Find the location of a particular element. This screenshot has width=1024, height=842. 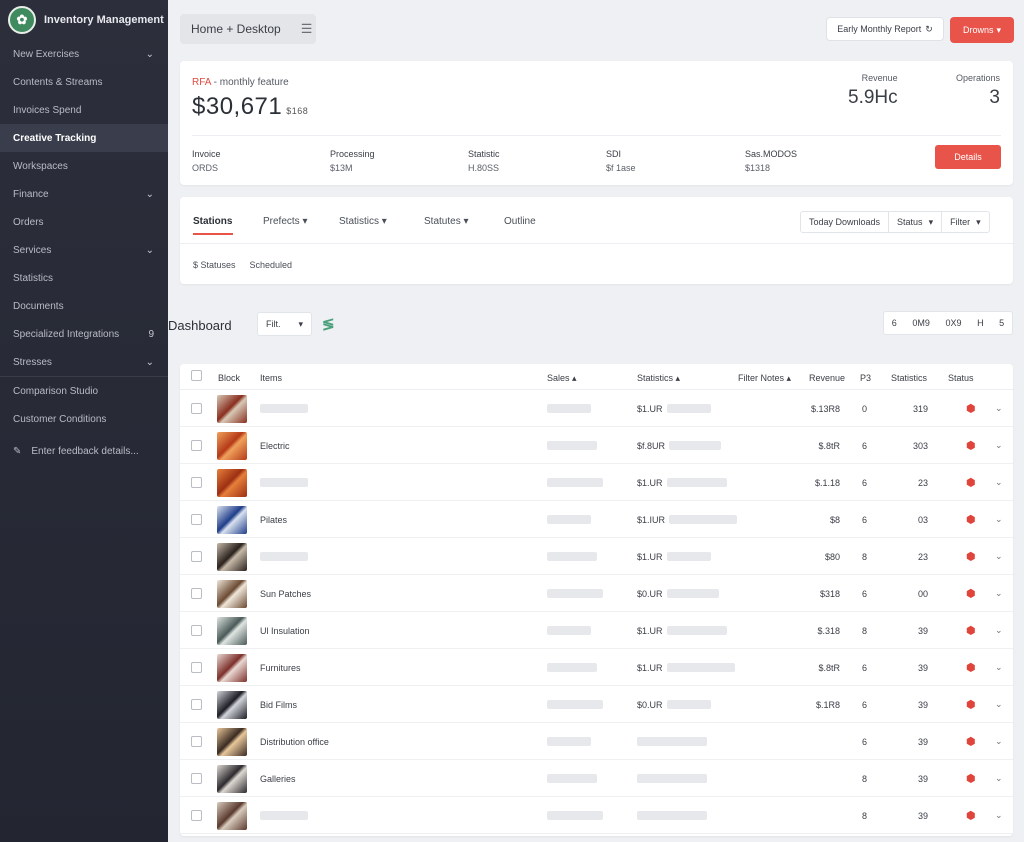

table-row: Distribution office 6 39 ⬢ ⌄ is located at coordinates (596, 741).